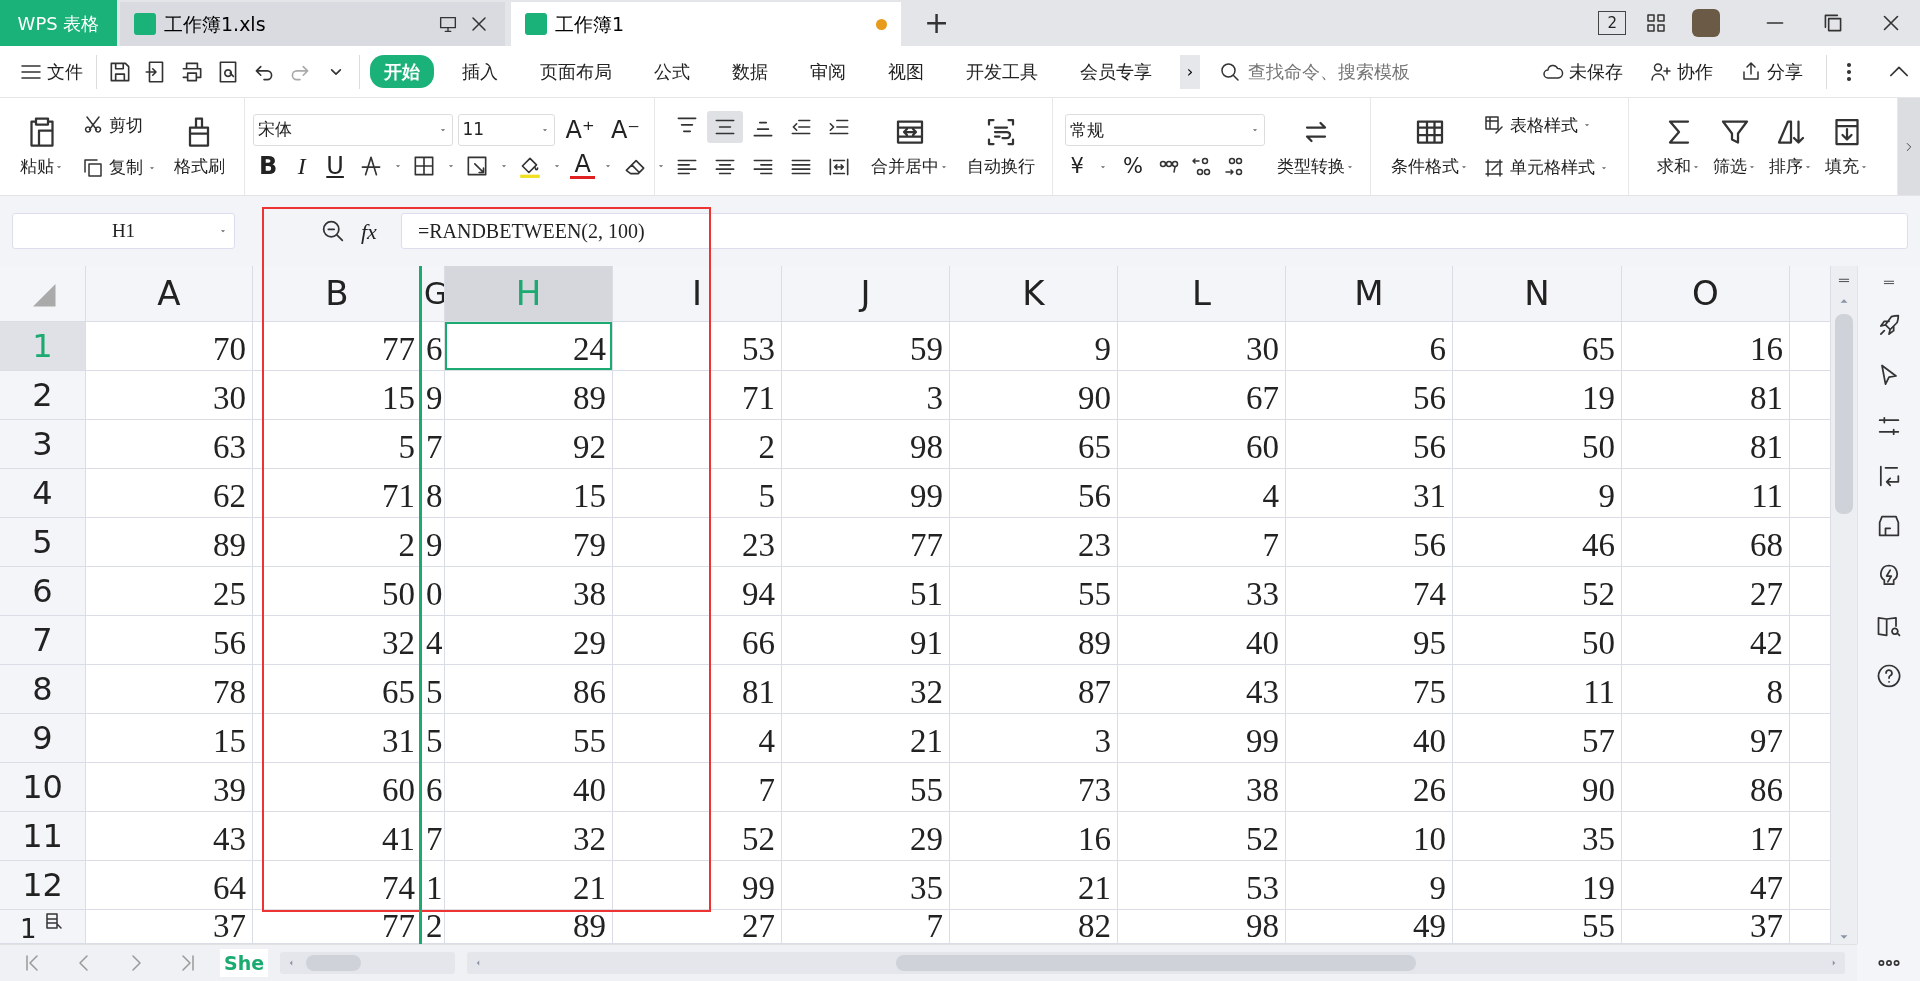 This screenshot has height=981, width=1920. What do you see at coordinates (529, 591) in the screenshot?
I see `table-cell: 38` at bounding box center [529, 591].